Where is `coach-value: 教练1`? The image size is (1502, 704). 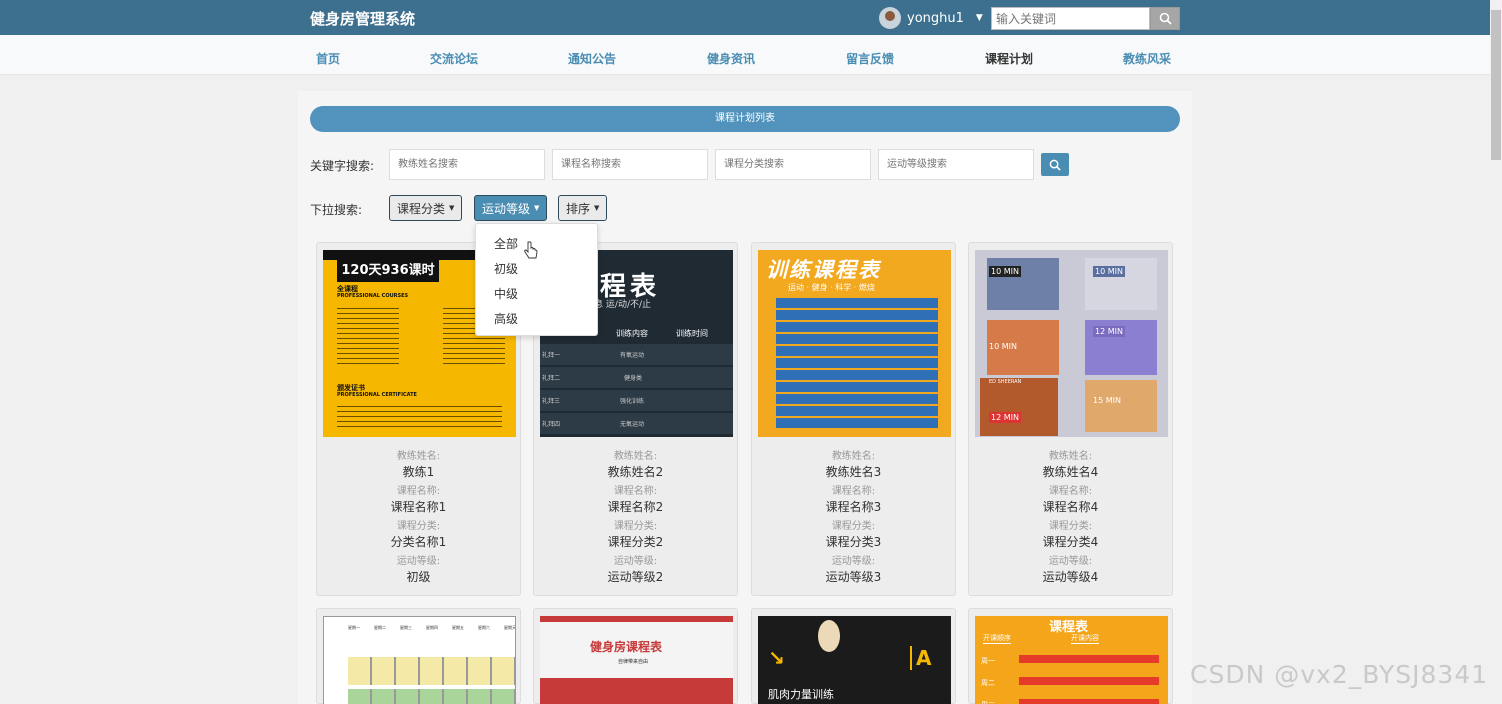
coach-value: 教练1 is located at coordinates (418, 472).